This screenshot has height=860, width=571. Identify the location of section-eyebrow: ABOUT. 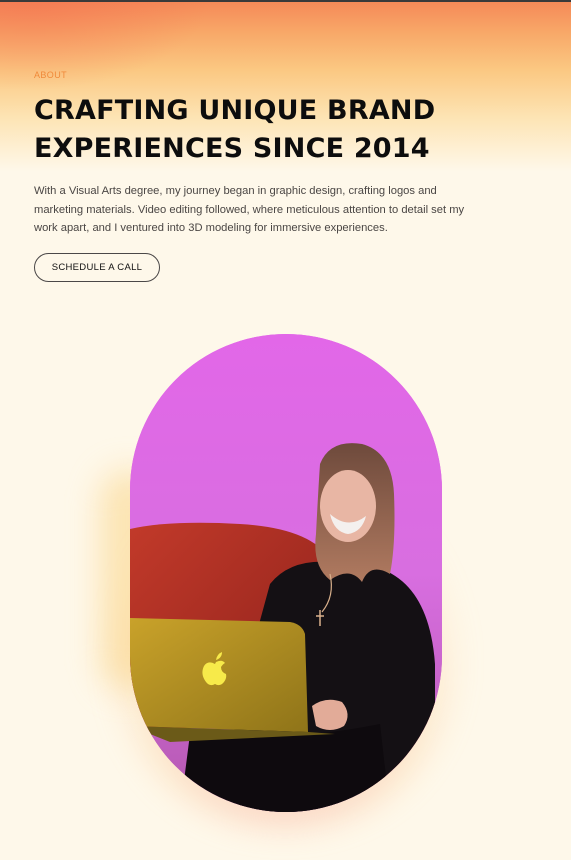
(51, 75).